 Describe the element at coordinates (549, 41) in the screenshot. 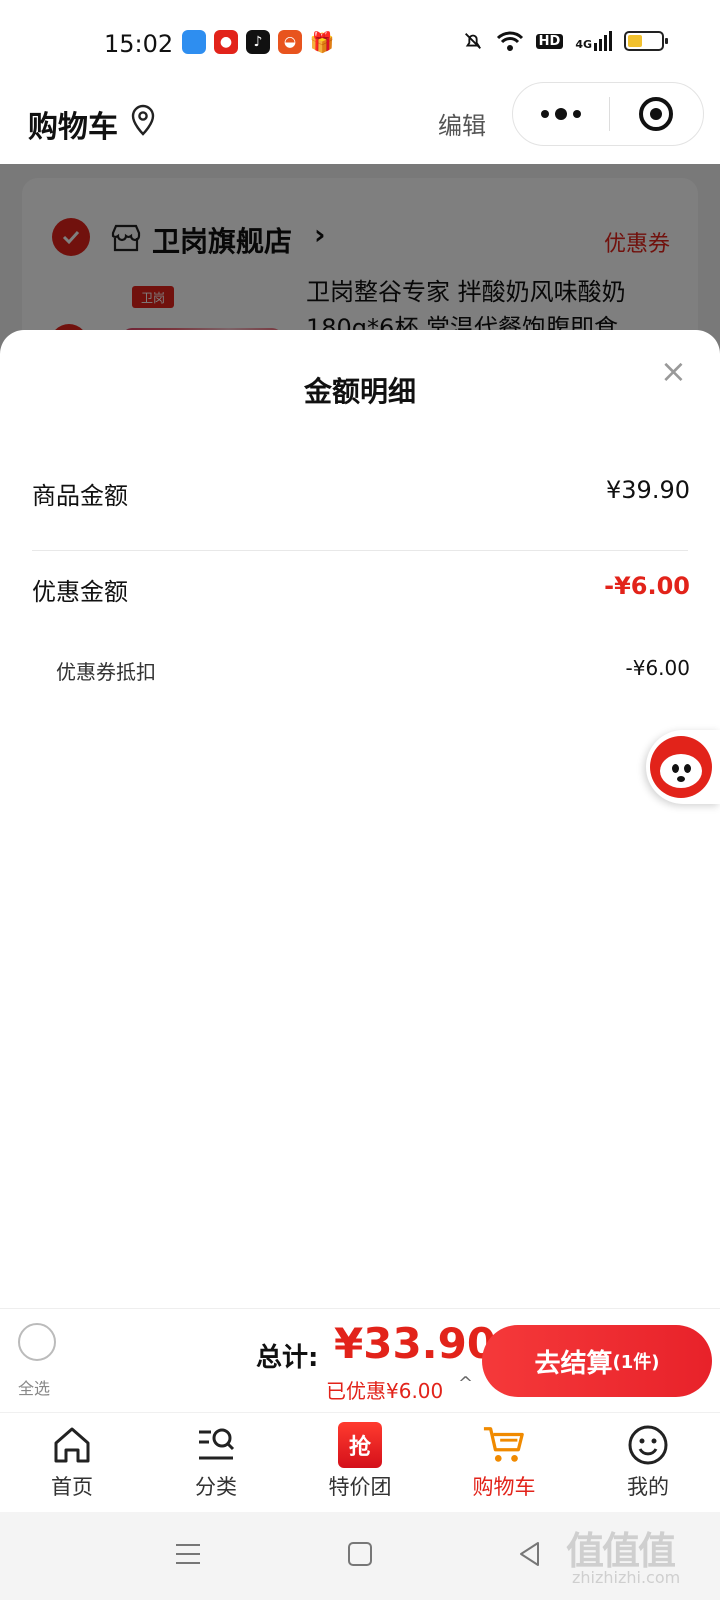

I see `hd-icon: HD` at that location.